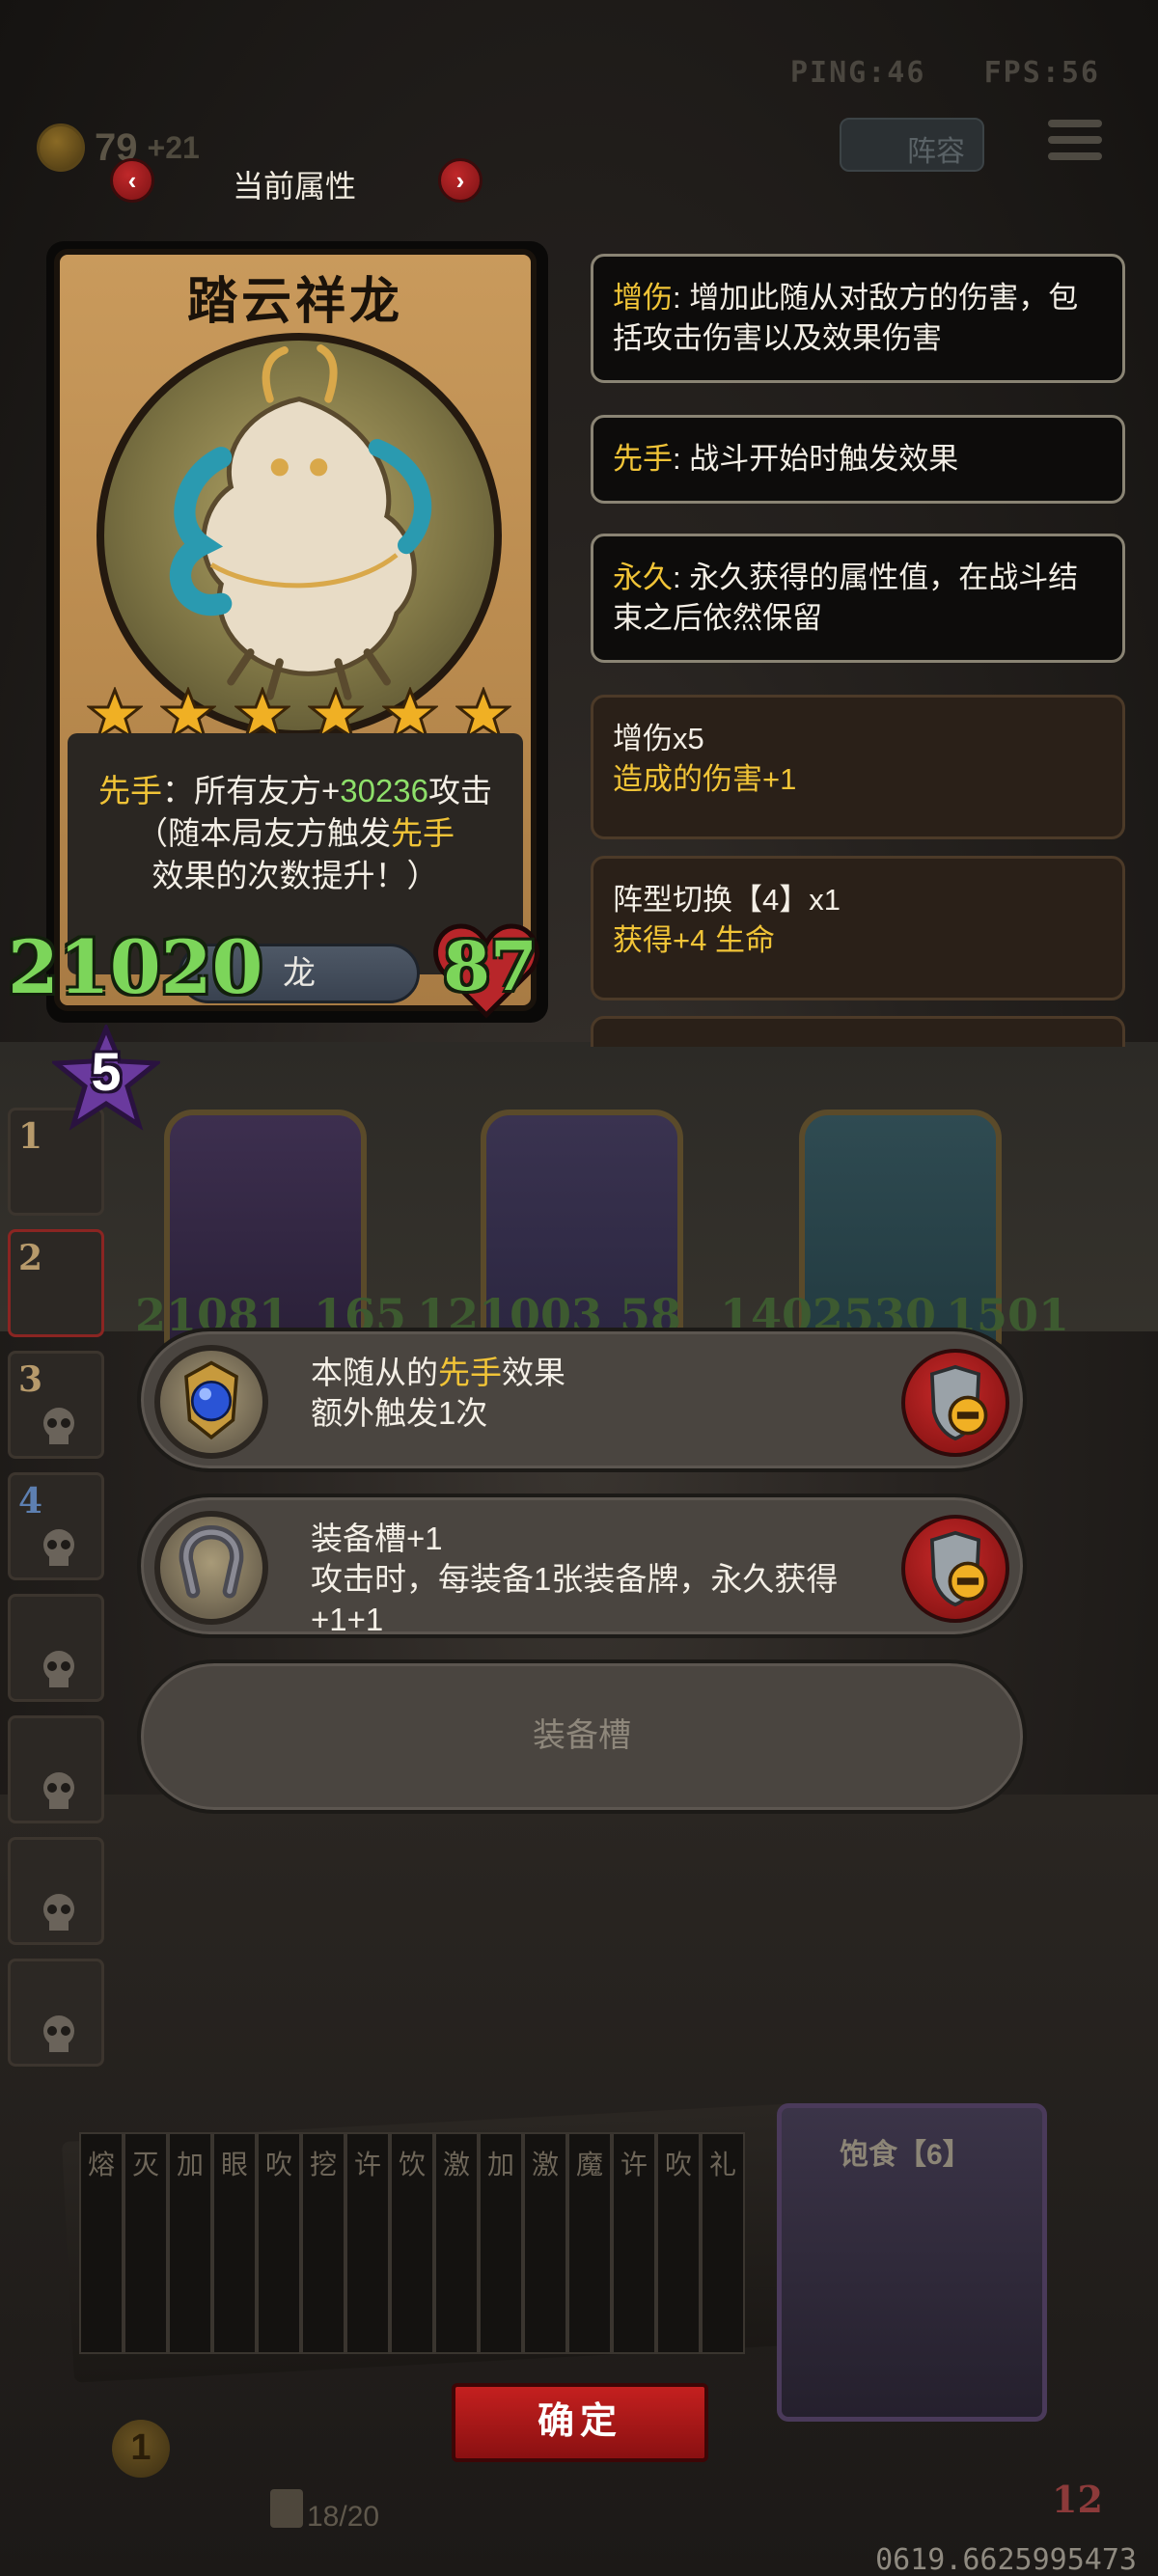 The height and width of the screenshot is (2576, 1158). What do you see at coordinates (286, 2509) in the screenshot?
I see `deck-icon` at bounding box center [286, 2509].